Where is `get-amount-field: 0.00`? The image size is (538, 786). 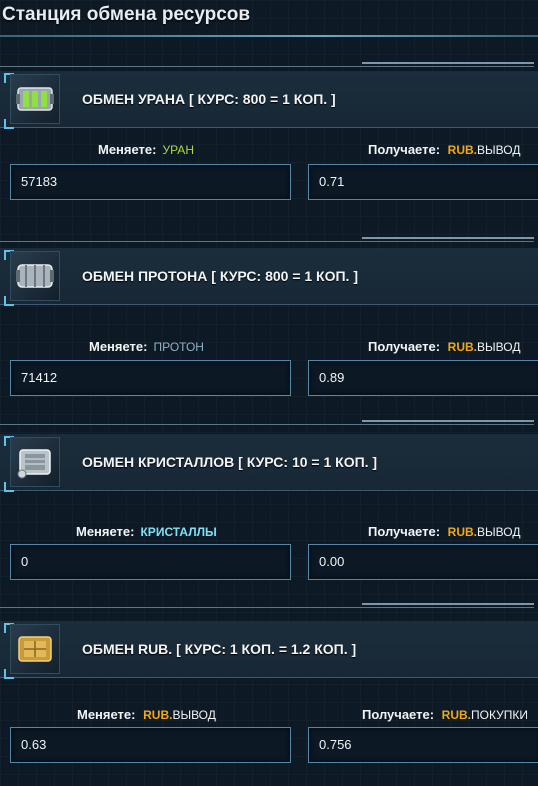 get-amount-field: 0.00 is located at coordinates (423, 562).